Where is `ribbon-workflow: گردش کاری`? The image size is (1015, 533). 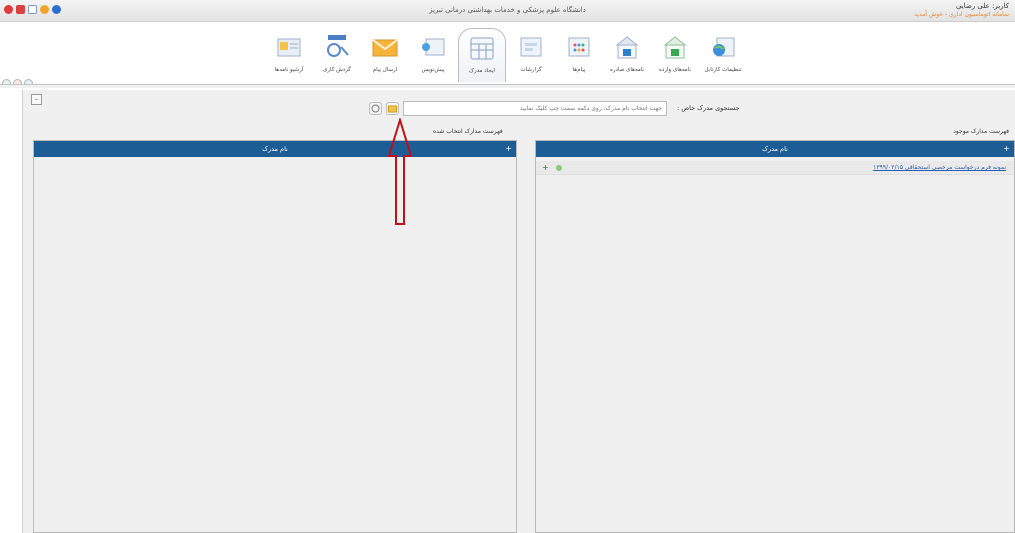 ribbon-workflow: گردش کاری is located at coordinates (337, 55).